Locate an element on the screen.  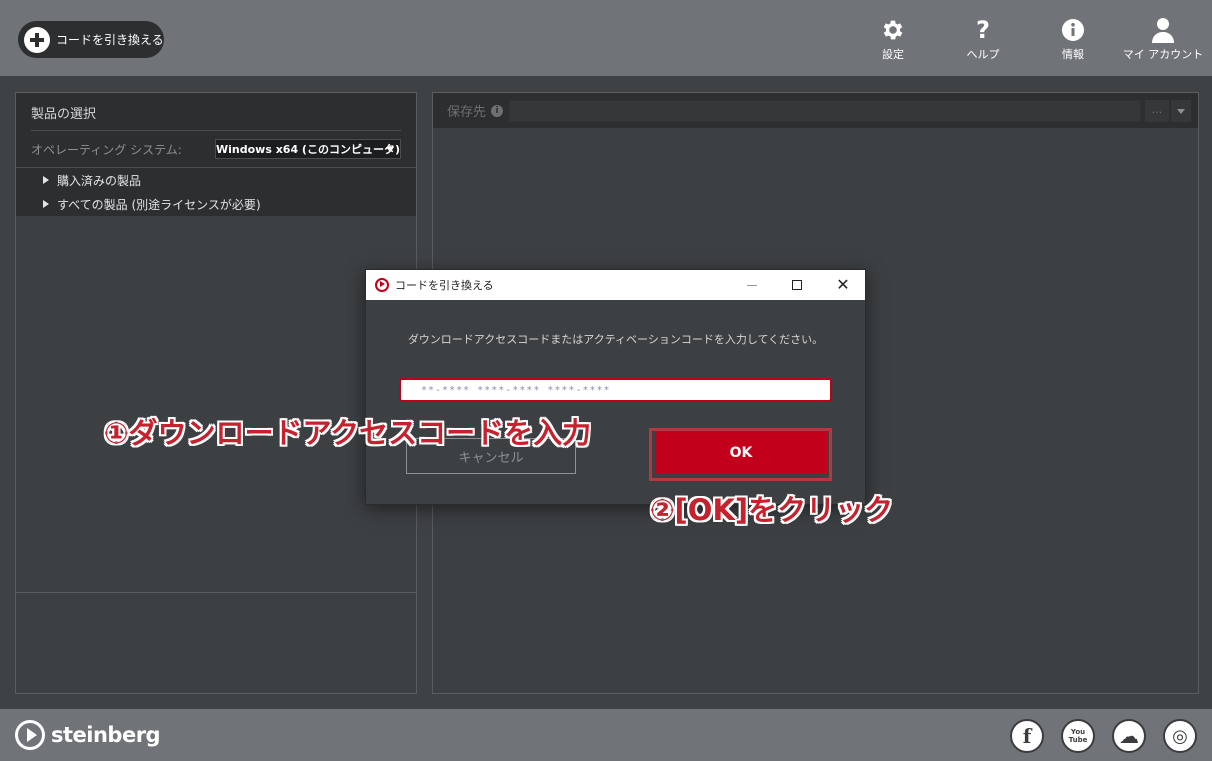
nav-info: 情報 is located at coordinates (1073, 39).